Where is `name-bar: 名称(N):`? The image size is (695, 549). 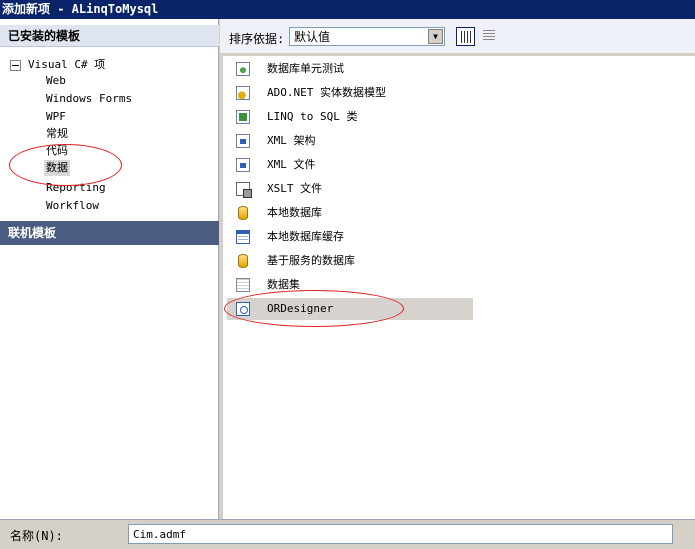 name-bar: 名称(N): is located at coordinates (347, 534).